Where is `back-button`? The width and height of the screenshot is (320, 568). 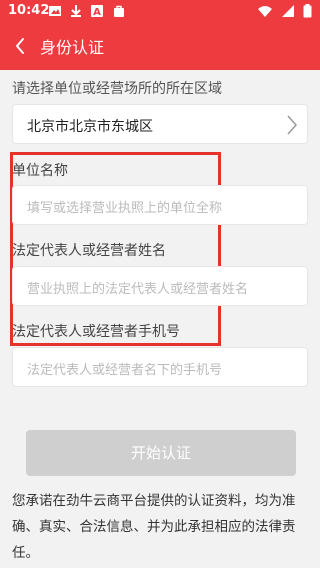 back-button is located at coordinates (21, 46).